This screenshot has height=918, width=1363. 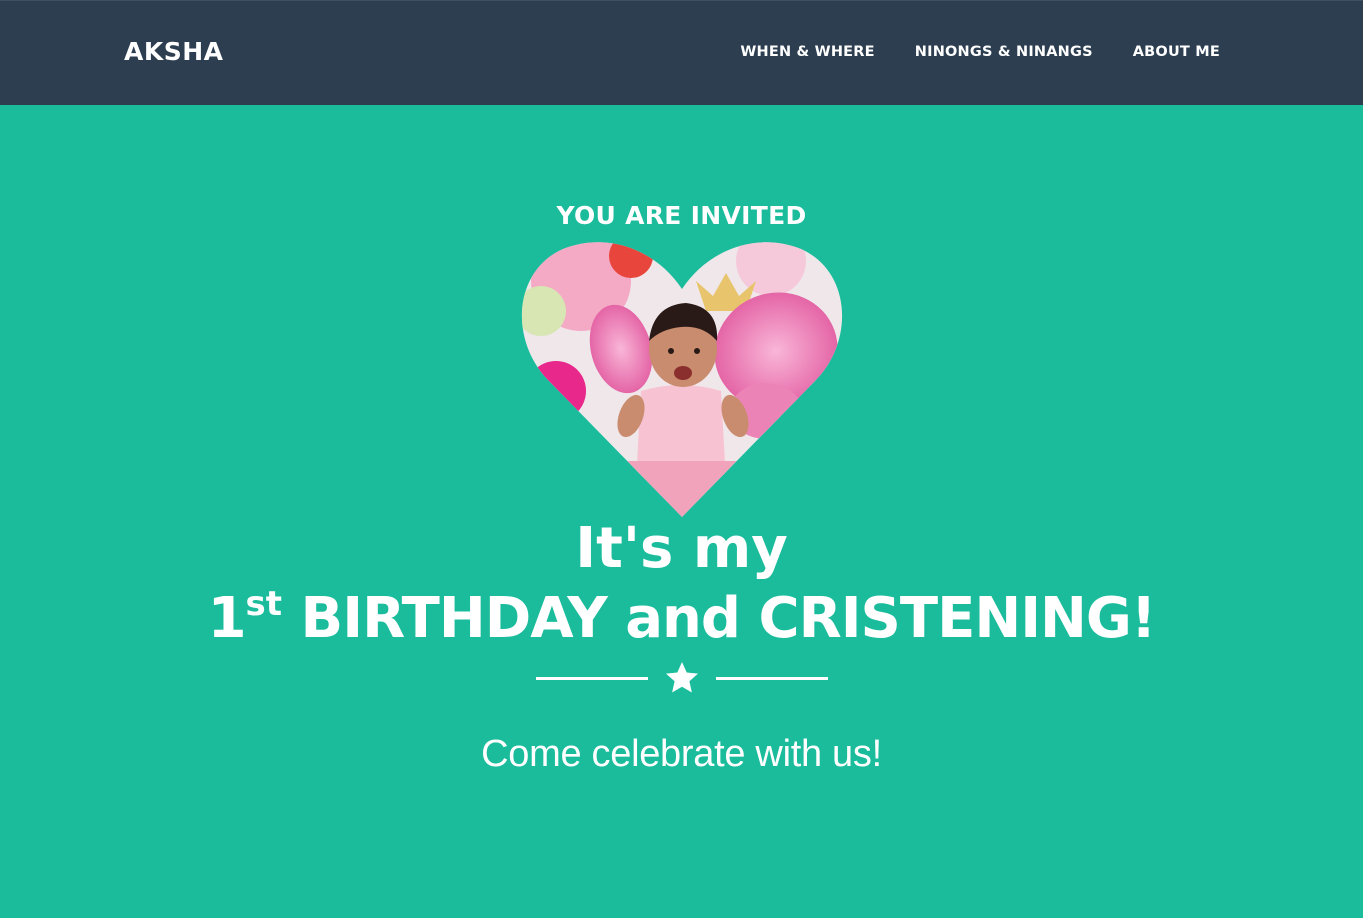 What do you see at coordinates (807, 52) in the screenshot?
I see `nav-link-when-where: WHEN & WHERE` at bounding box center [807, 52].